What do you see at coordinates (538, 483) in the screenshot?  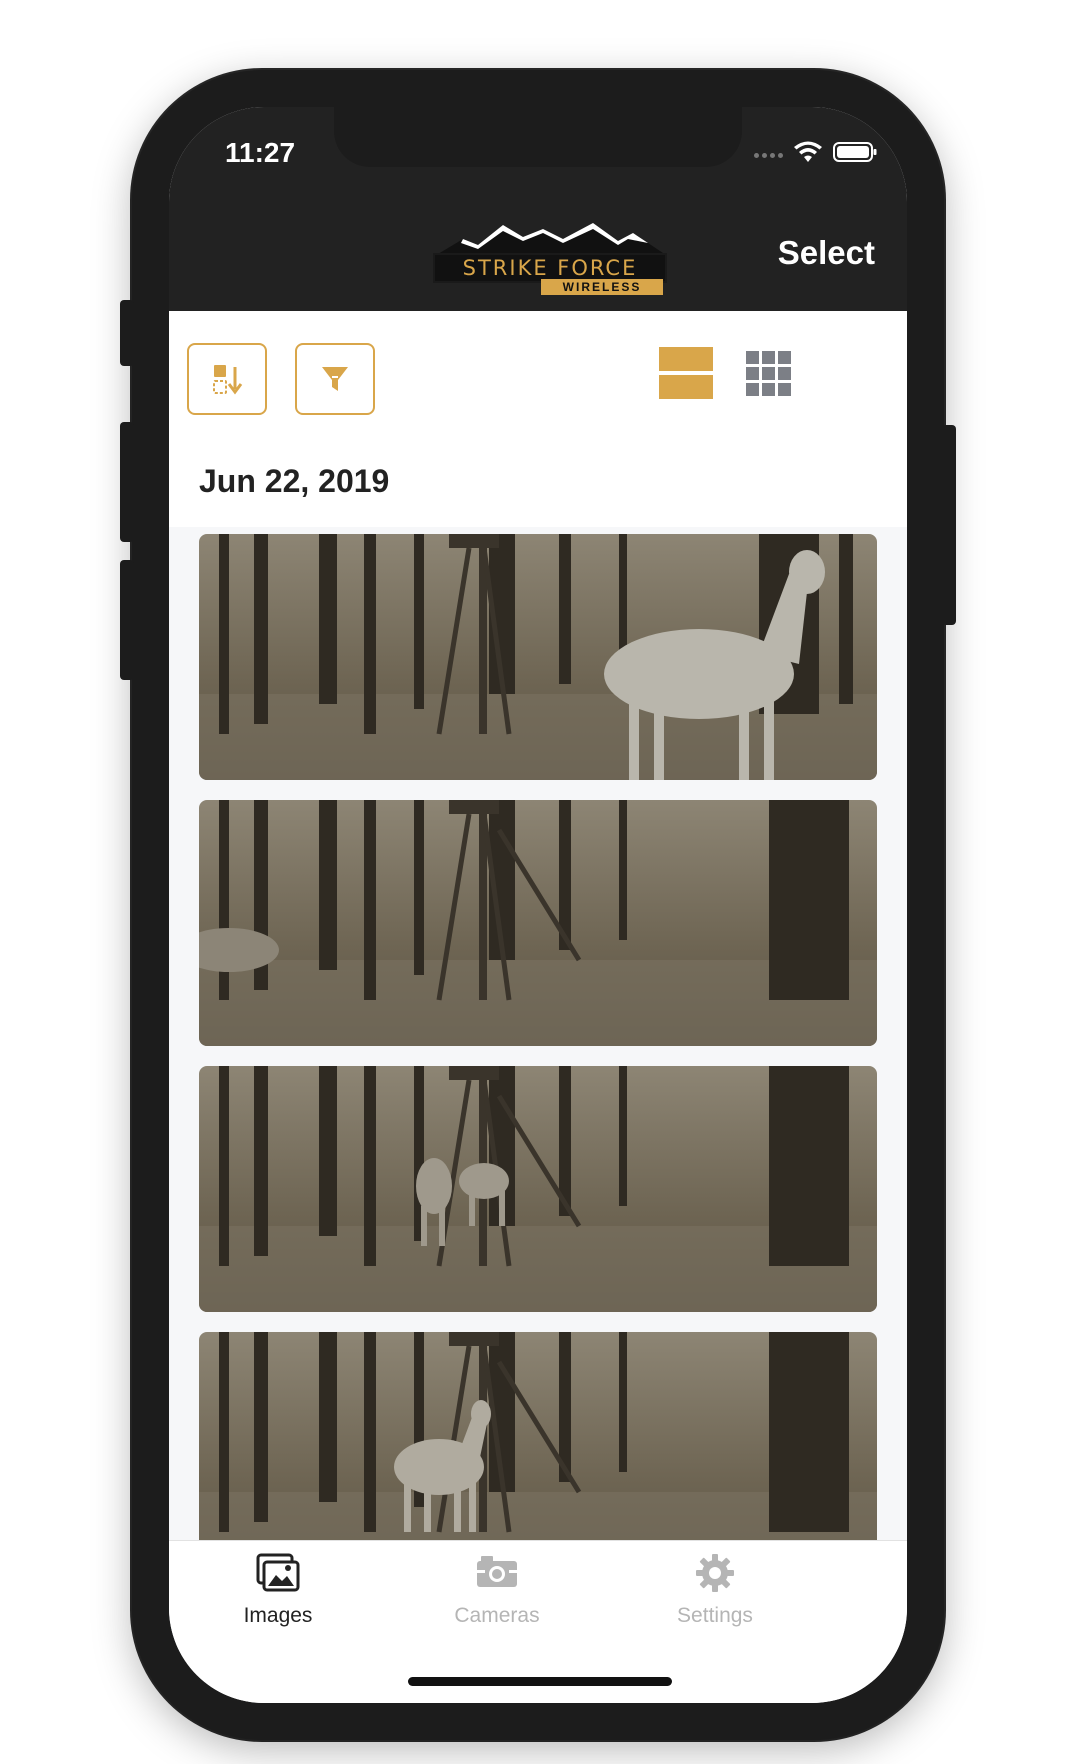 I see `date-section-header: Jun 22, 2019` at bounding box center [538, 483].